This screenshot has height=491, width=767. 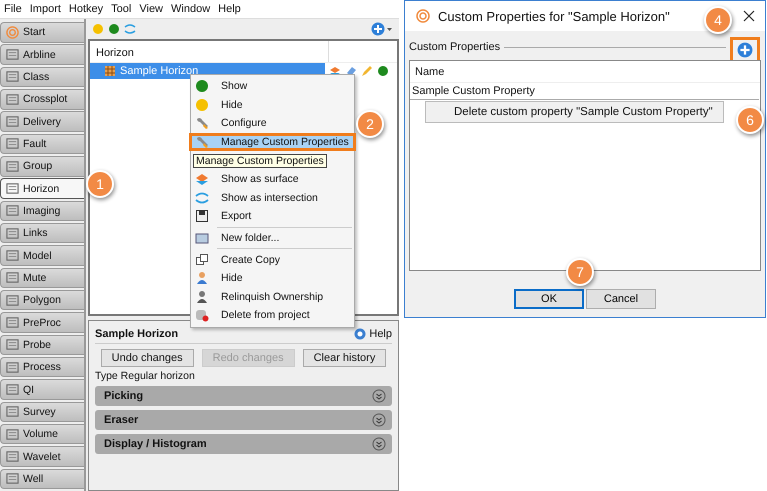 I want to click on group-label: Custom Properties, so click(x=454, y=47).